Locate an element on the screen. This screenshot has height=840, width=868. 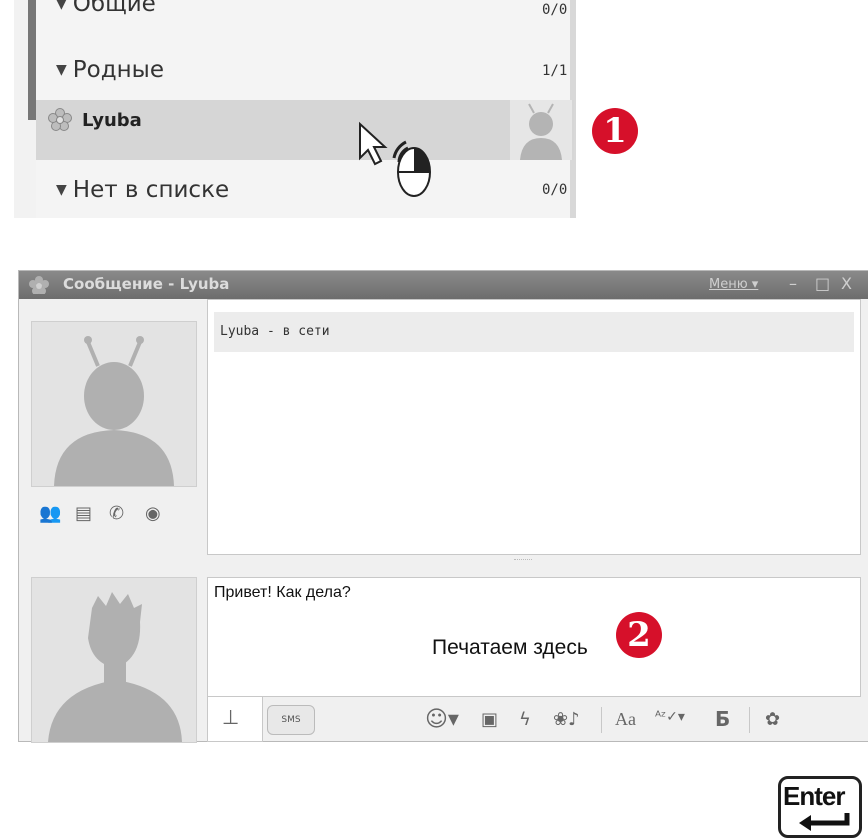
contact-info-icon: 👥 is located at coordinates (50, 513).